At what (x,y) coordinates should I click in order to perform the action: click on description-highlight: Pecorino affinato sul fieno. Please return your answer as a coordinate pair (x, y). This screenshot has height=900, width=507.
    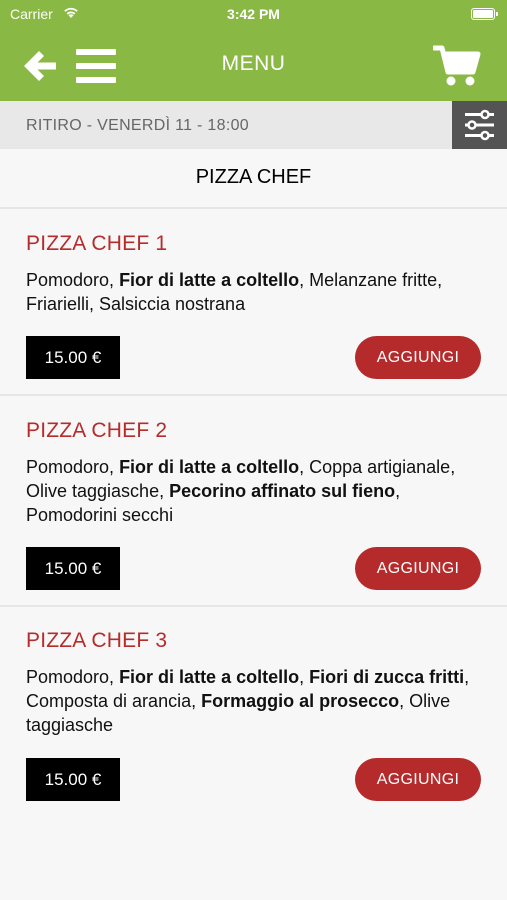
    Looking at the image, I should click on (282, 491).